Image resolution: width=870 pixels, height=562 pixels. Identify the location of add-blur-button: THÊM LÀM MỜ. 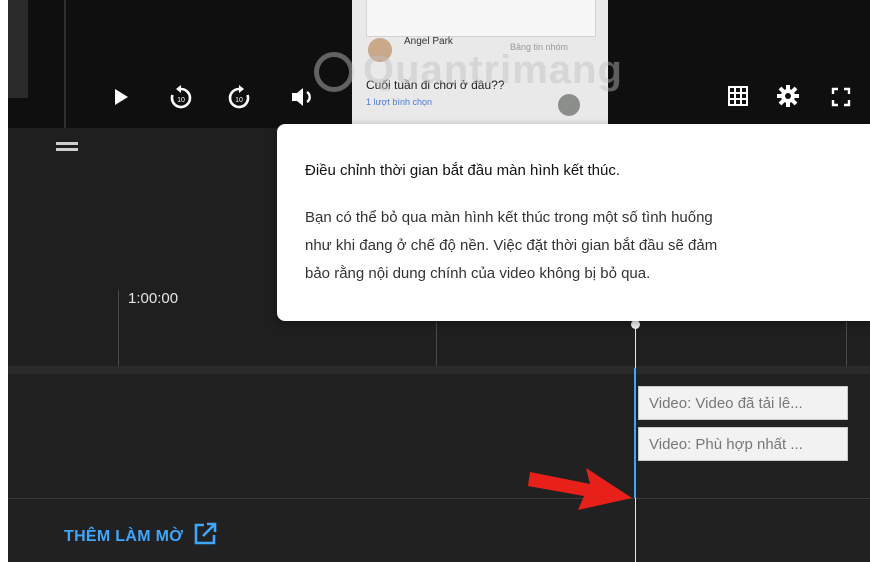
(140, 536).